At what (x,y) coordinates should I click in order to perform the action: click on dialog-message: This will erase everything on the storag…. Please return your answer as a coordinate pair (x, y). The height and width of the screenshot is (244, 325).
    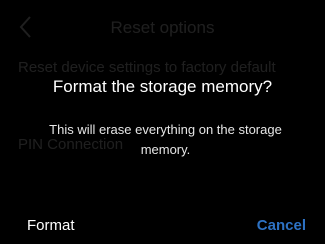
    Looking at the image, I should click on (165, 139).